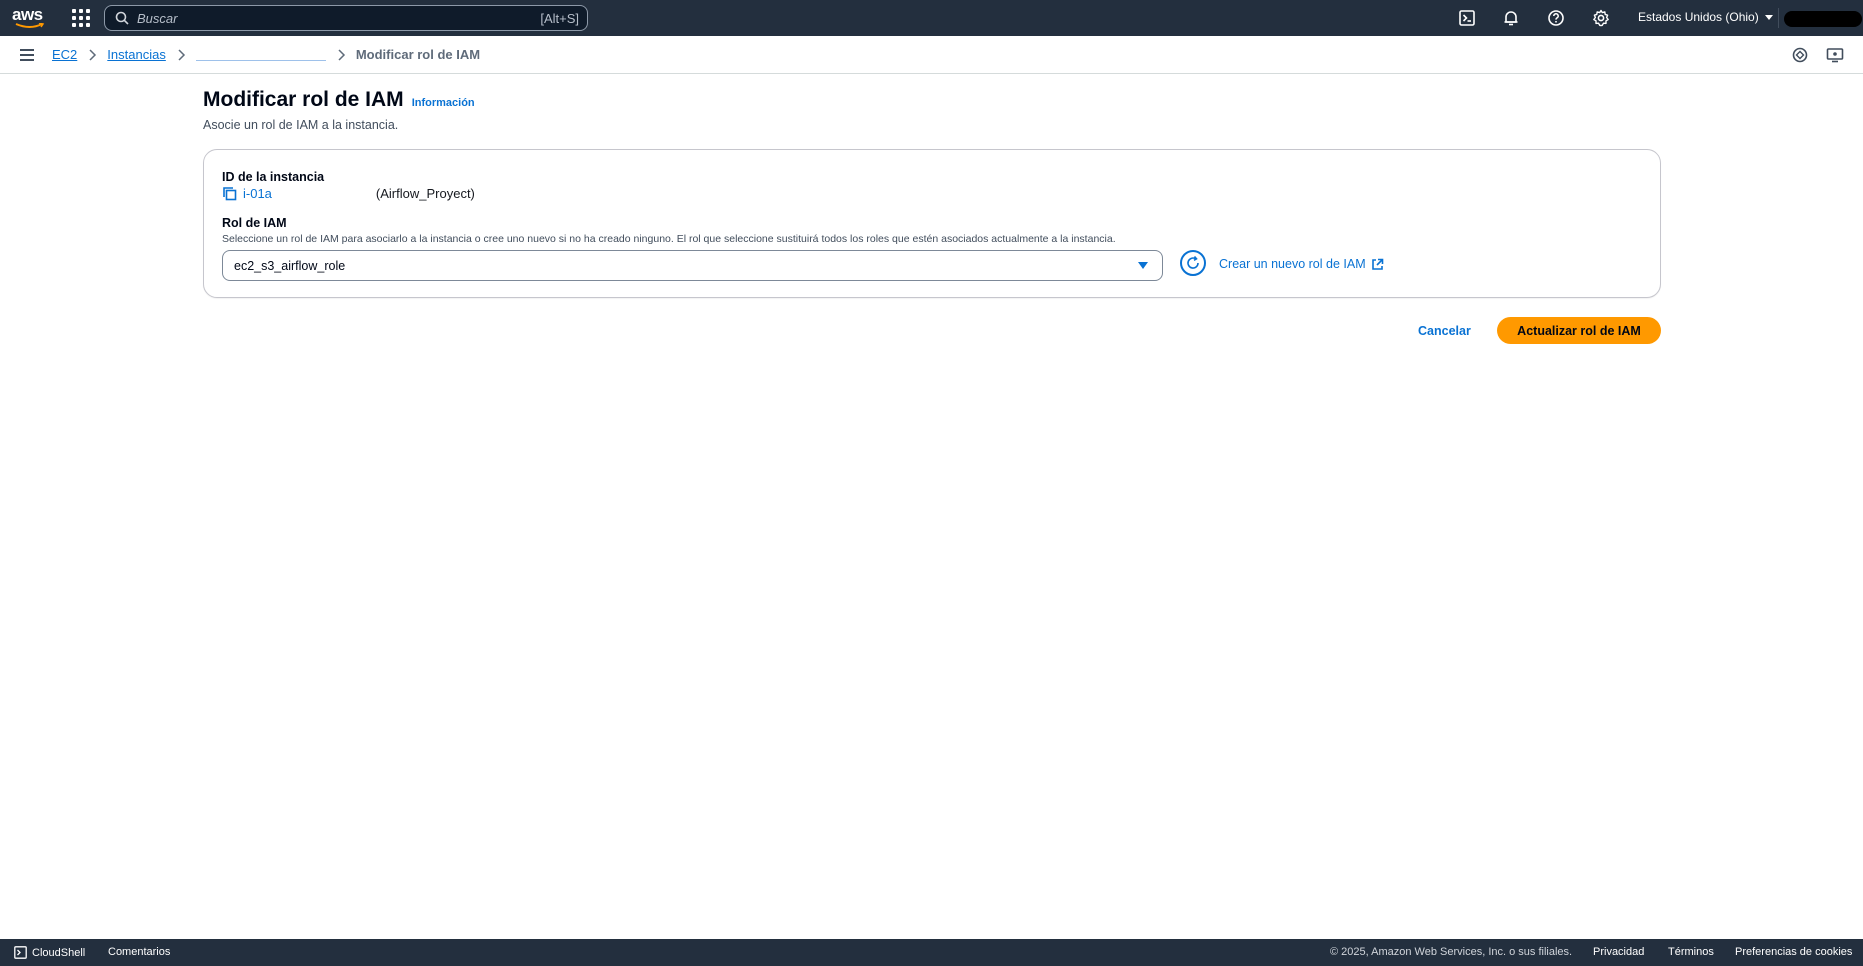 Image resolution: width=1863 pixels, height=966 pixels. Describe the element at coordinates (1823, 19) in the screenshot. I see `account-menu` at that location.